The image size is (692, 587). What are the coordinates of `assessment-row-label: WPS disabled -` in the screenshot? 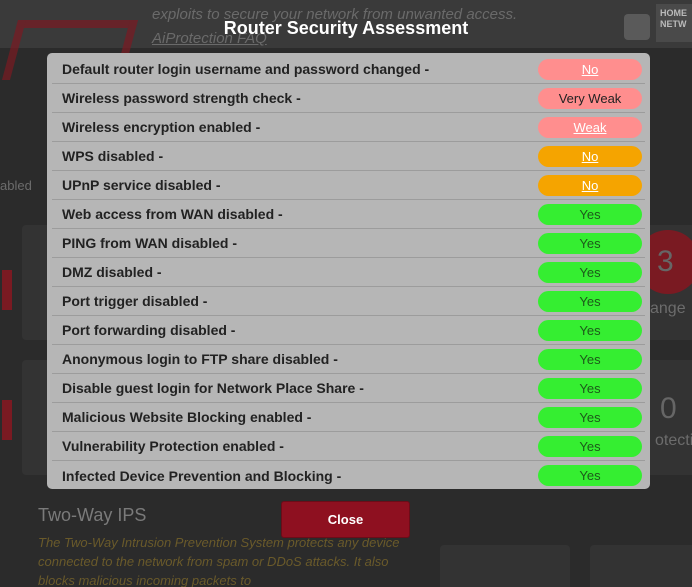 It's located at (113, 156).